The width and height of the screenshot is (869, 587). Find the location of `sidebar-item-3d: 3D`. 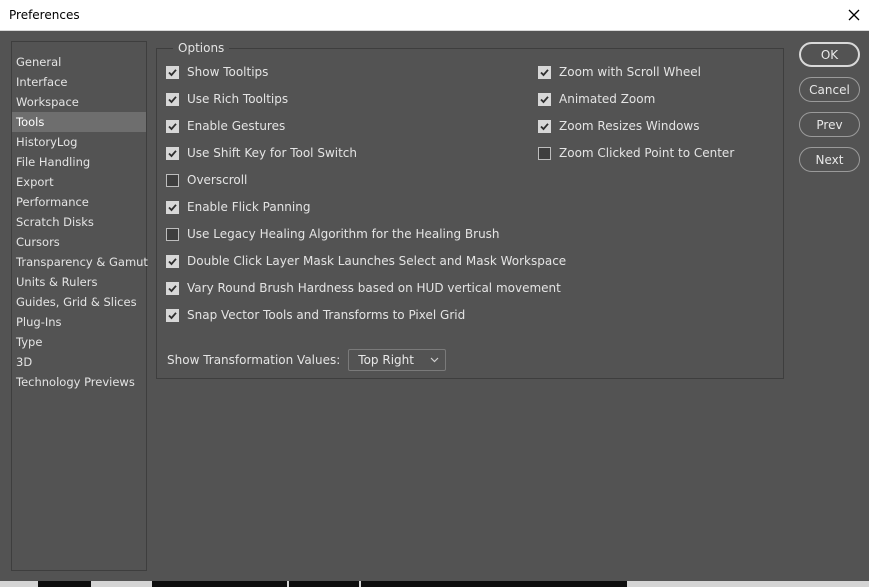

sidebar-item-3d: 3D is located at coordinates (79, 362).